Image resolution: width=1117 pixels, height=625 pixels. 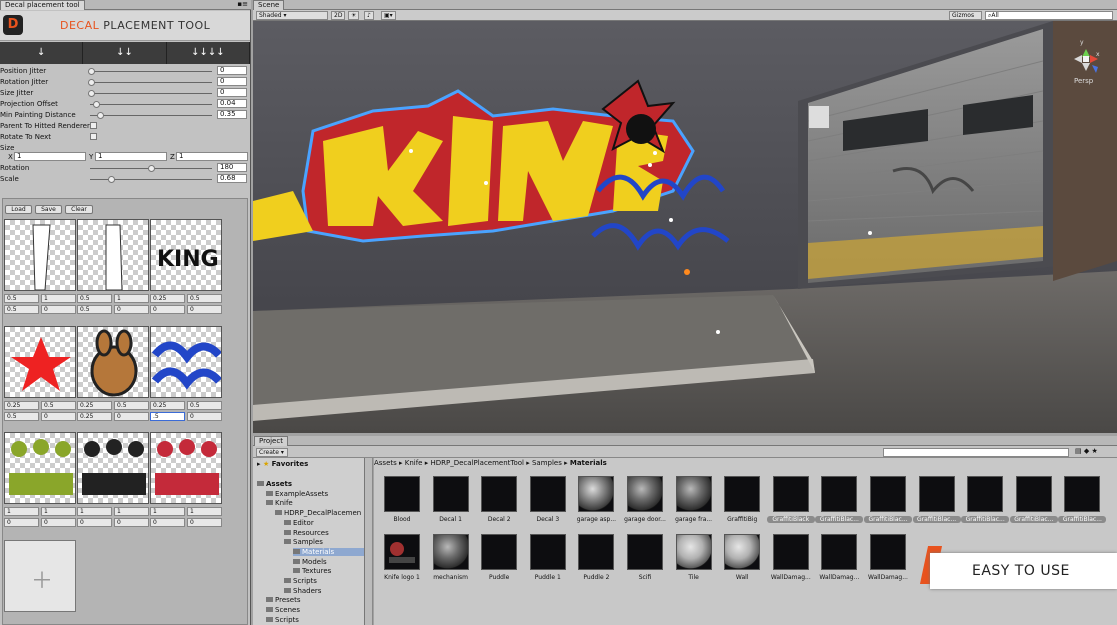 What do you see at coordinates (965, 18) in the screenshot?
I see `gizmos-dropdown: Gizmos ▾` at bounding box center [965, 18].